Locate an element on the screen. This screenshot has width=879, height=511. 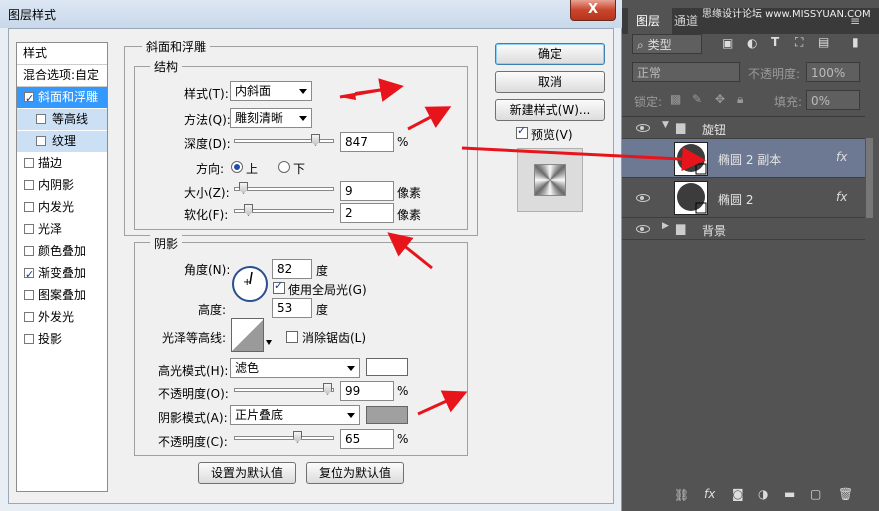
arrow-to-layer-thumbnail is located at coordinates (583, 159).